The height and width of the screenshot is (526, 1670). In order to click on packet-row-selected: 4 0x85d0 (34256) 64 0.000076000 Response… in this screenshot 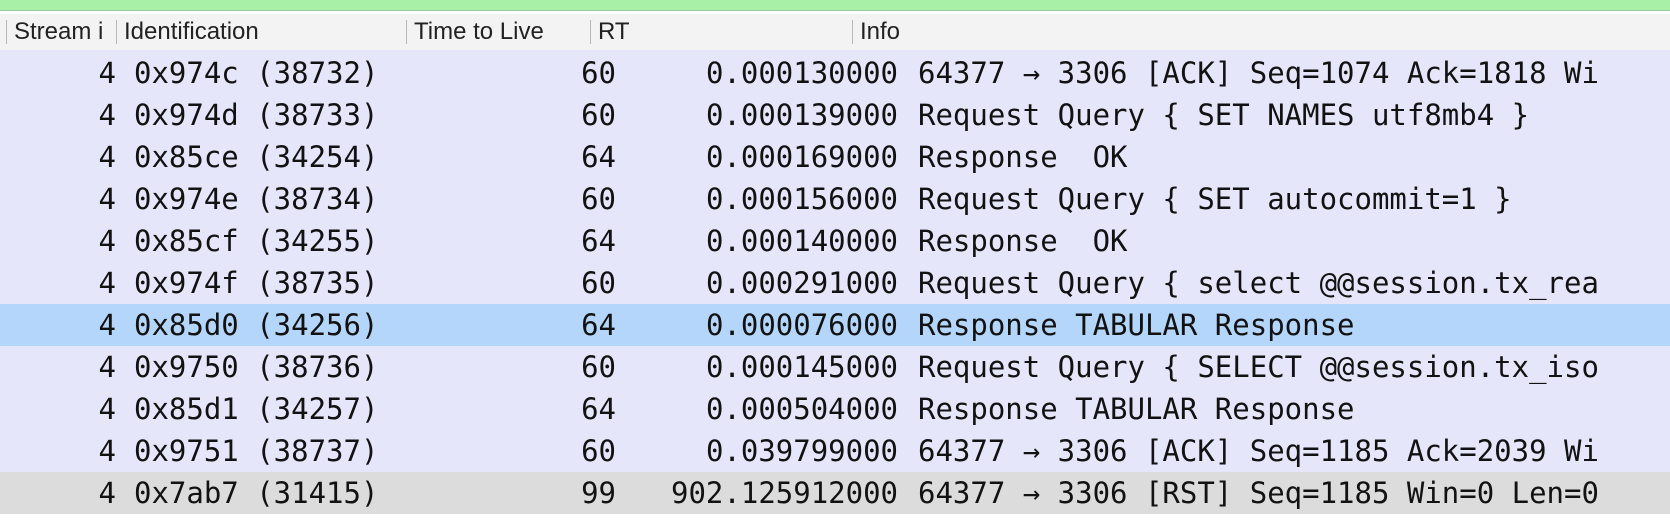, I will do `click(835, 325)`.